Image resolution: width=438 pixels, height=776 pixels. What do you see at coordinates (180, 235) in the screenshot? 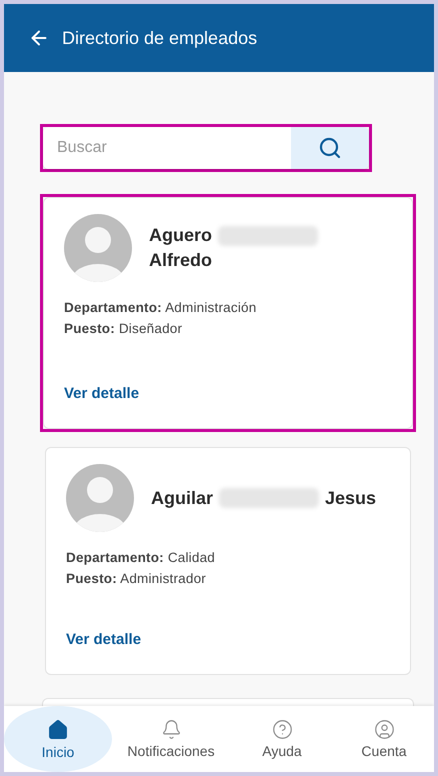
I see `employee-name: Aguero` at bounding box center [180, 235].